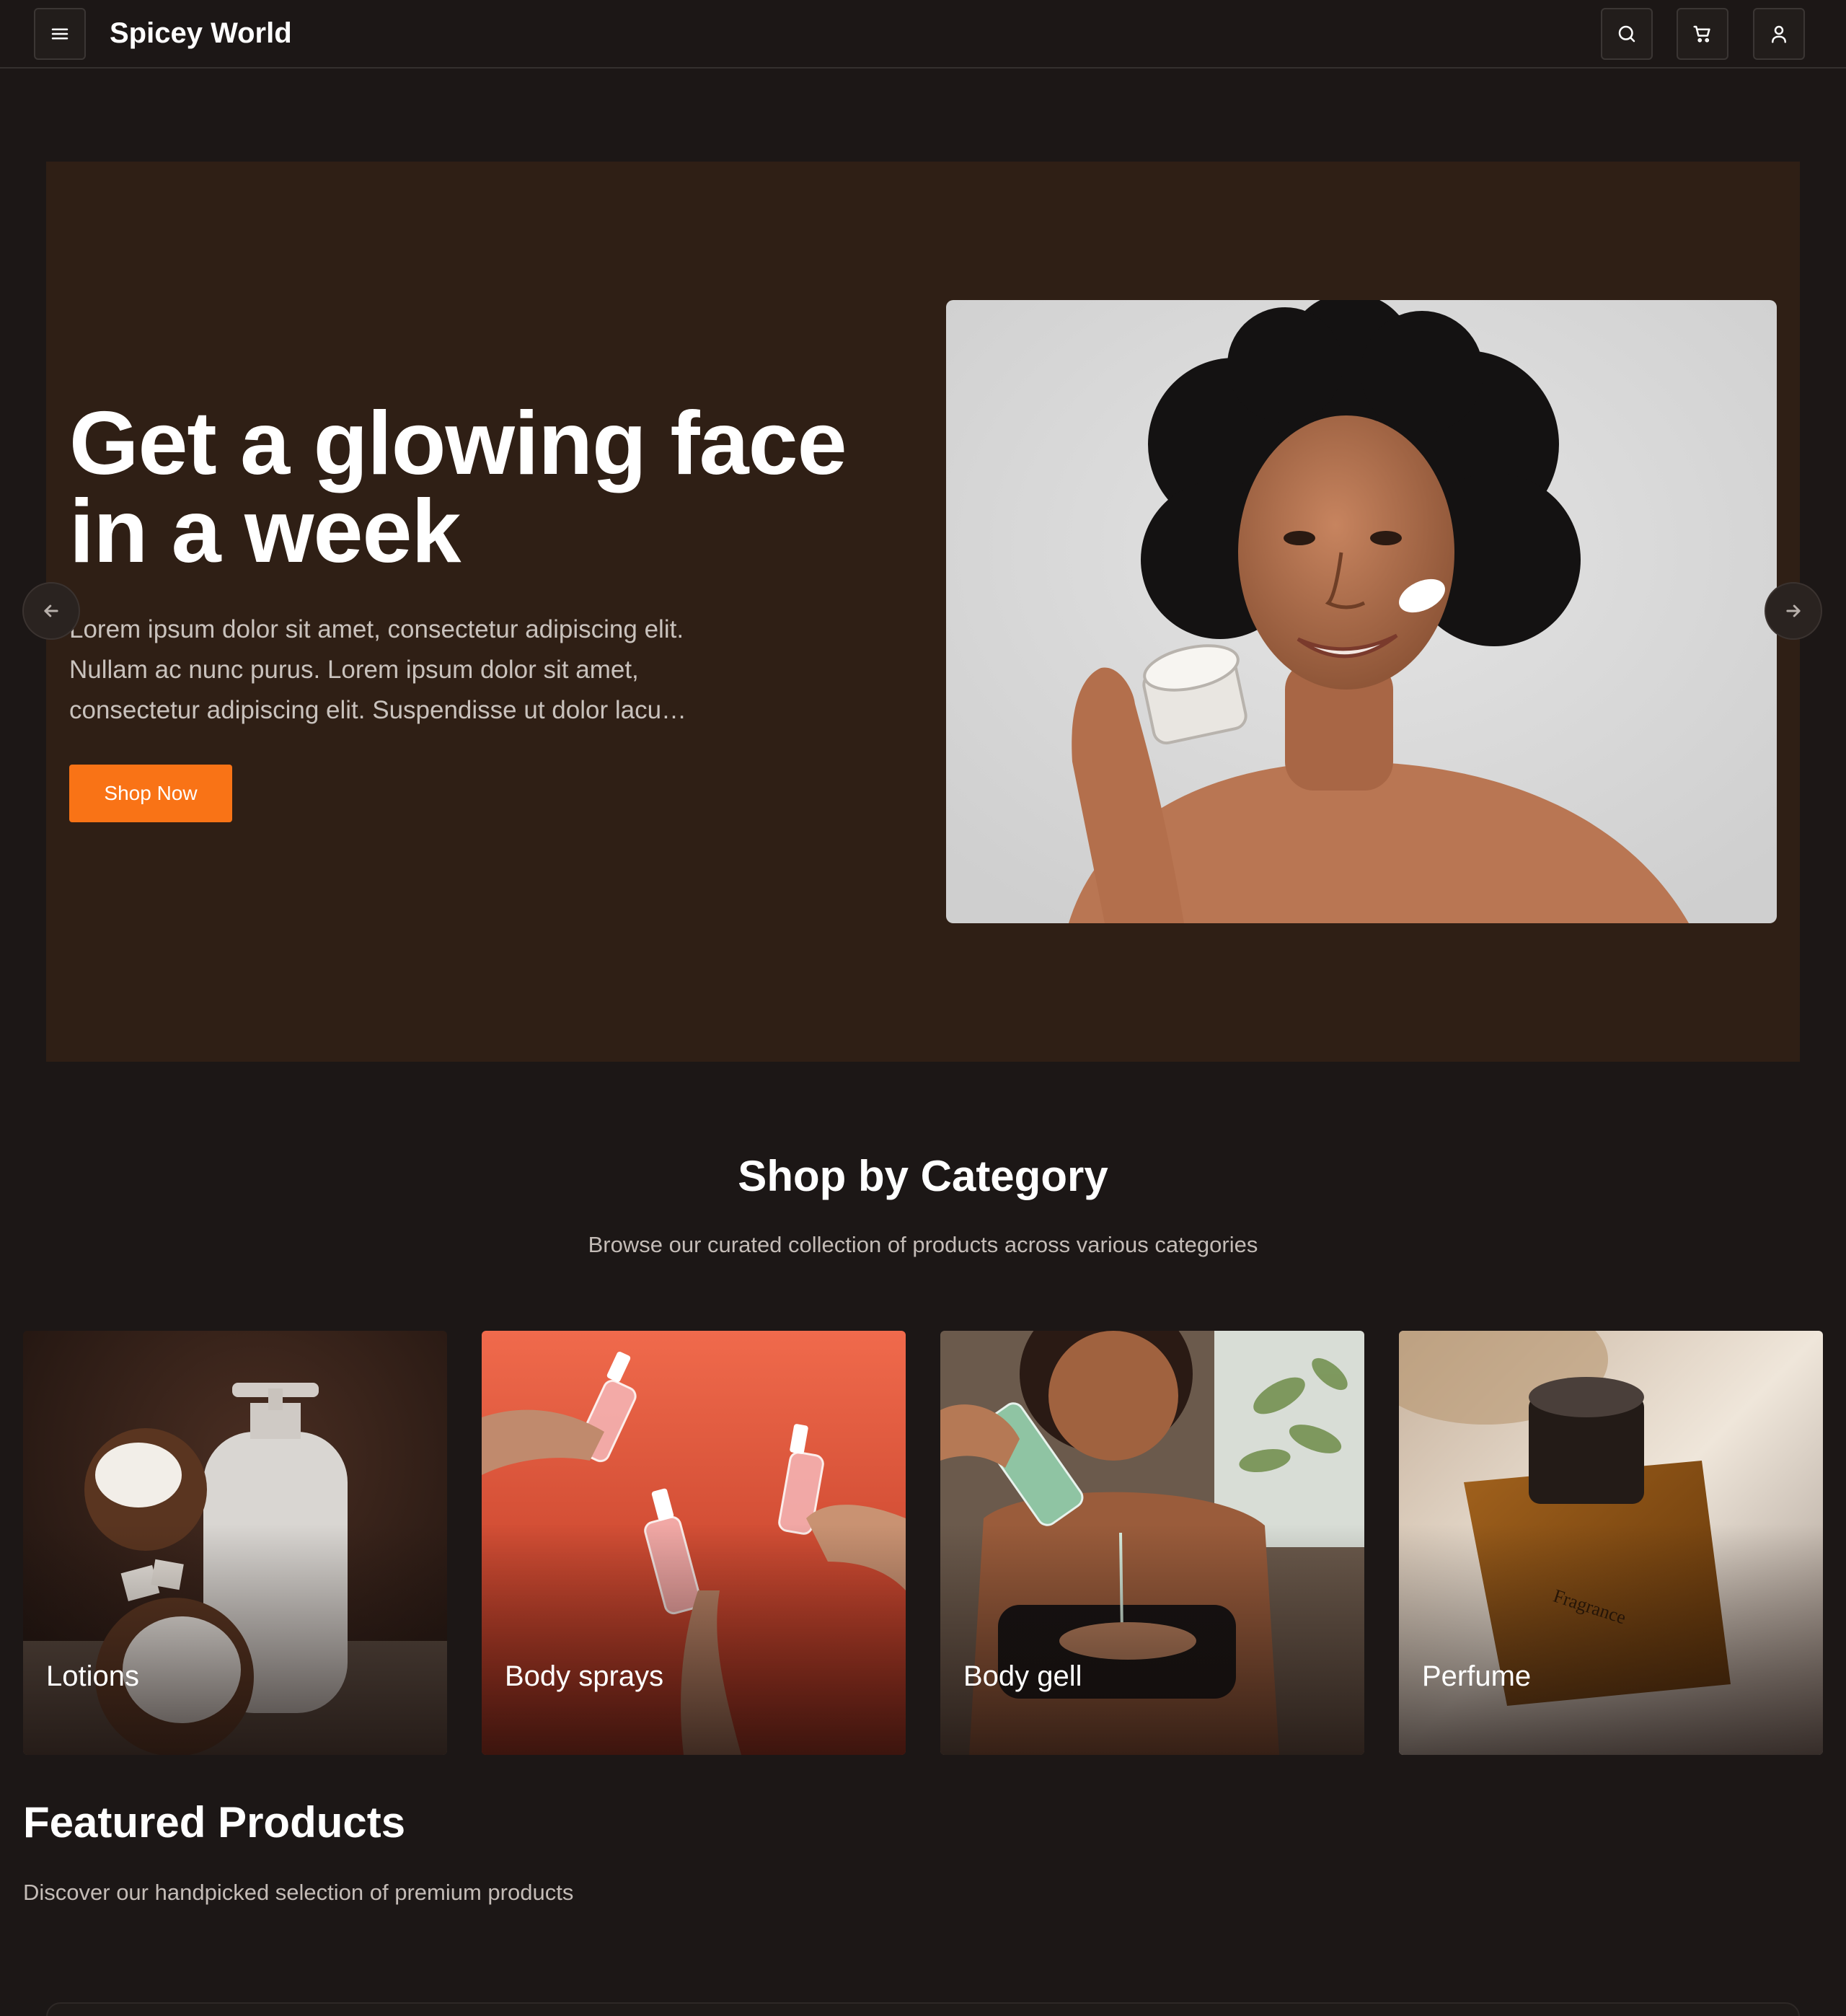 The image size is (1846, 2016). I want to click on carousel-prev-button, so click(51, 611).